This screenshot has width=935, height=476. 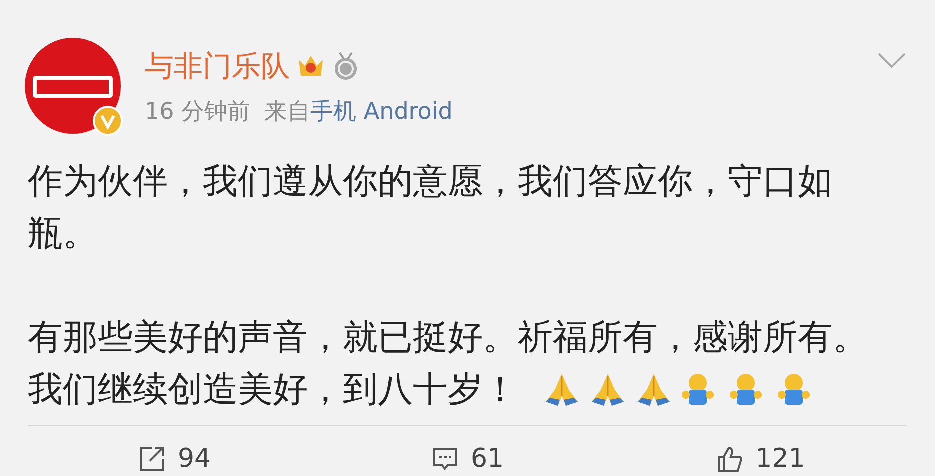 I want to click on source-link: 手机 Android, so click(x=381, y=111).